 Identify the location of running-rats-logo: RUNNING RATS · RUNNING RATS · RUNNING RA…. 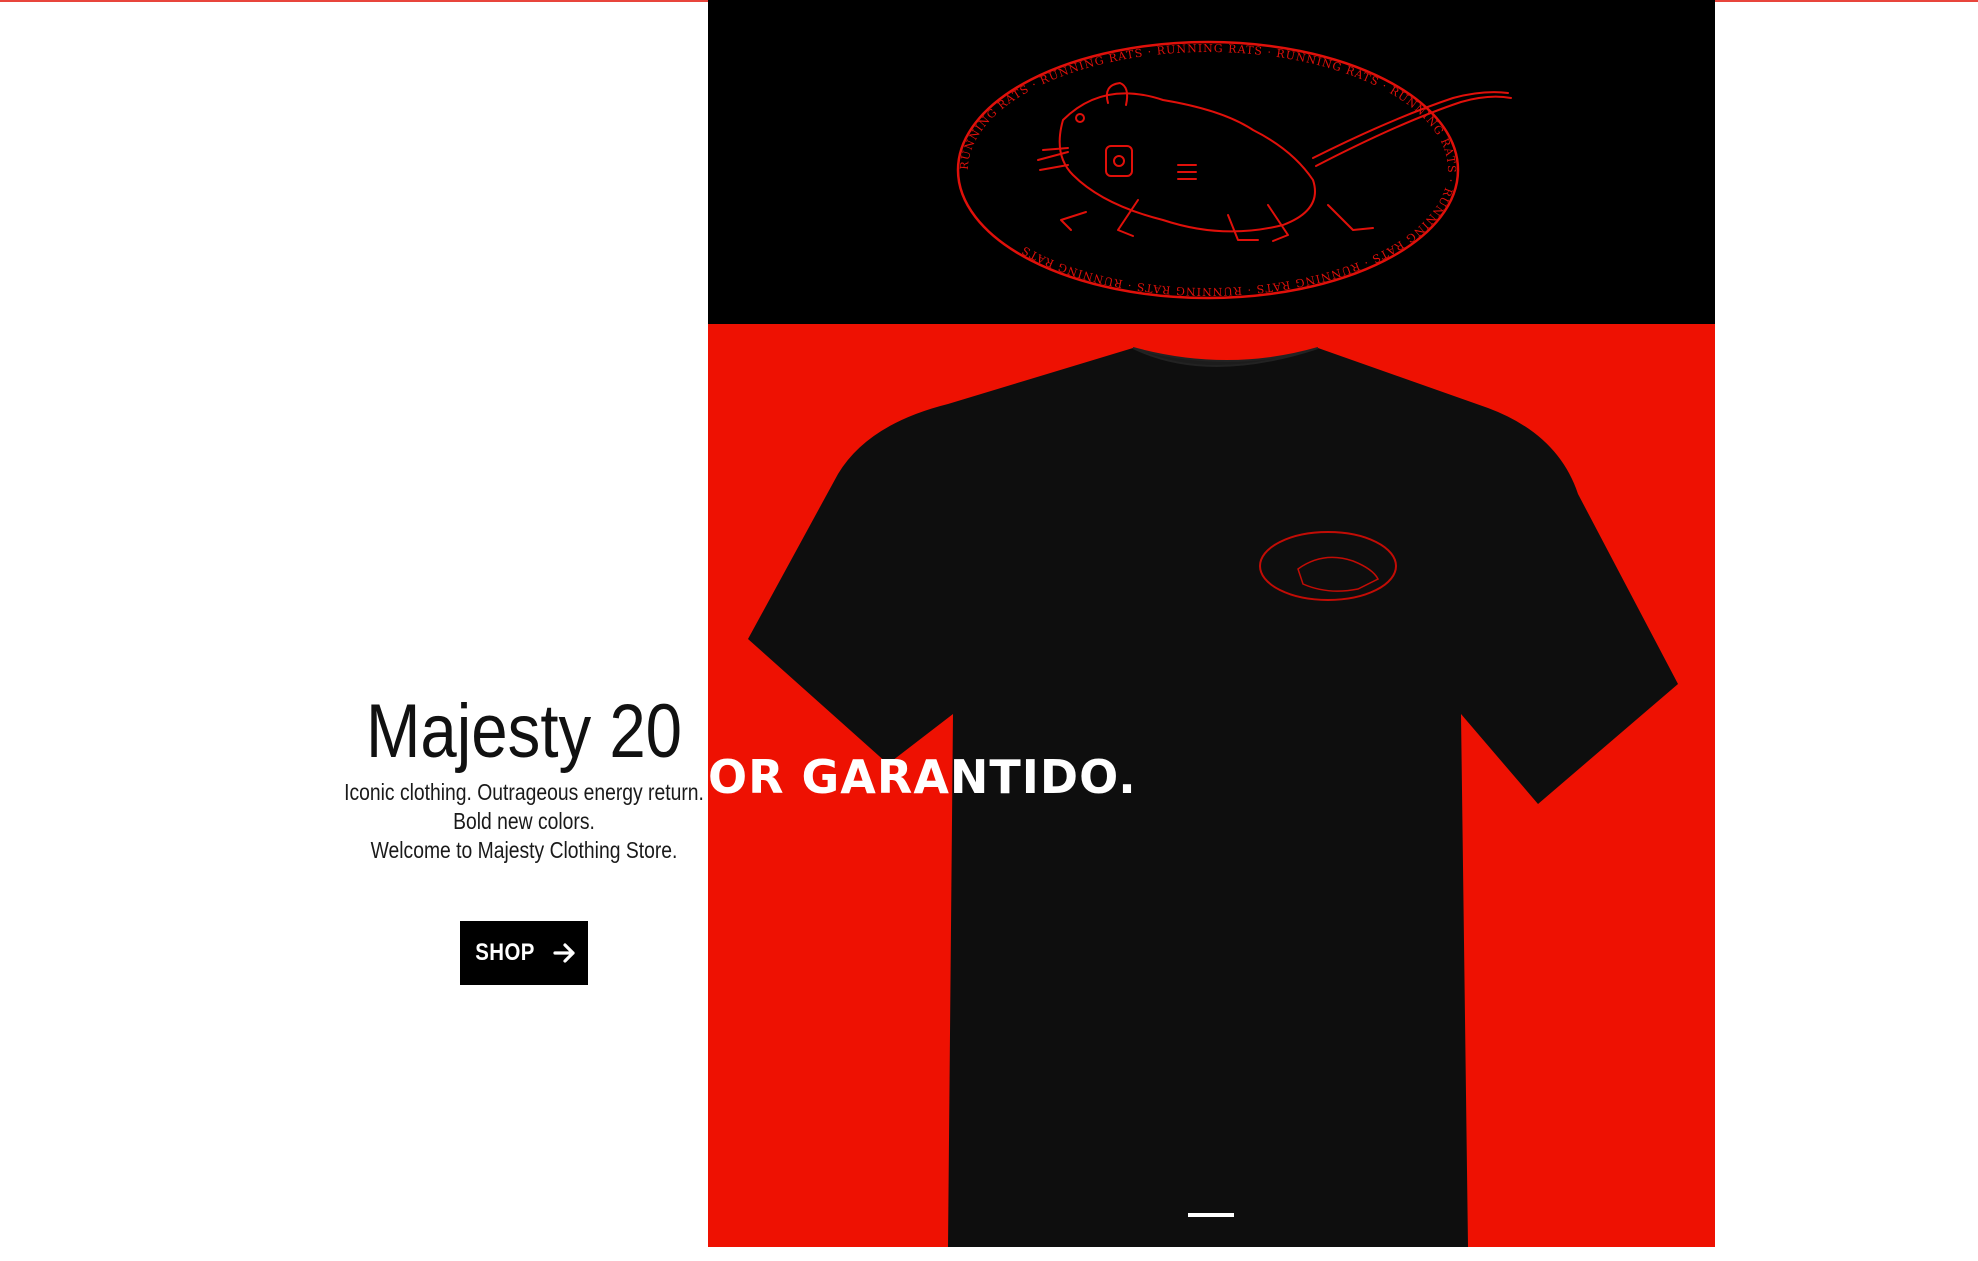
(1234, 170).